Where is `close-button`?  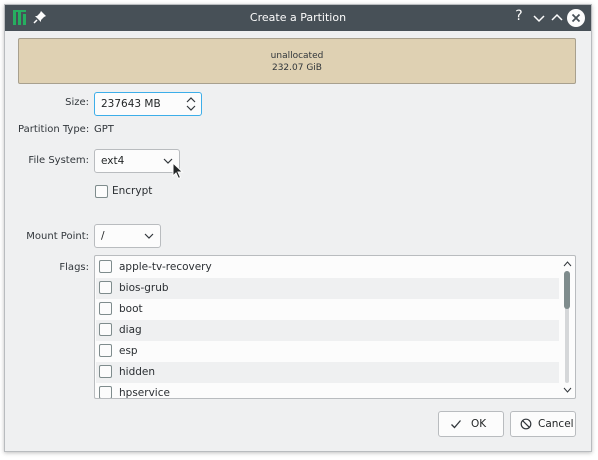 close-button is located at coordinates (576, 18).